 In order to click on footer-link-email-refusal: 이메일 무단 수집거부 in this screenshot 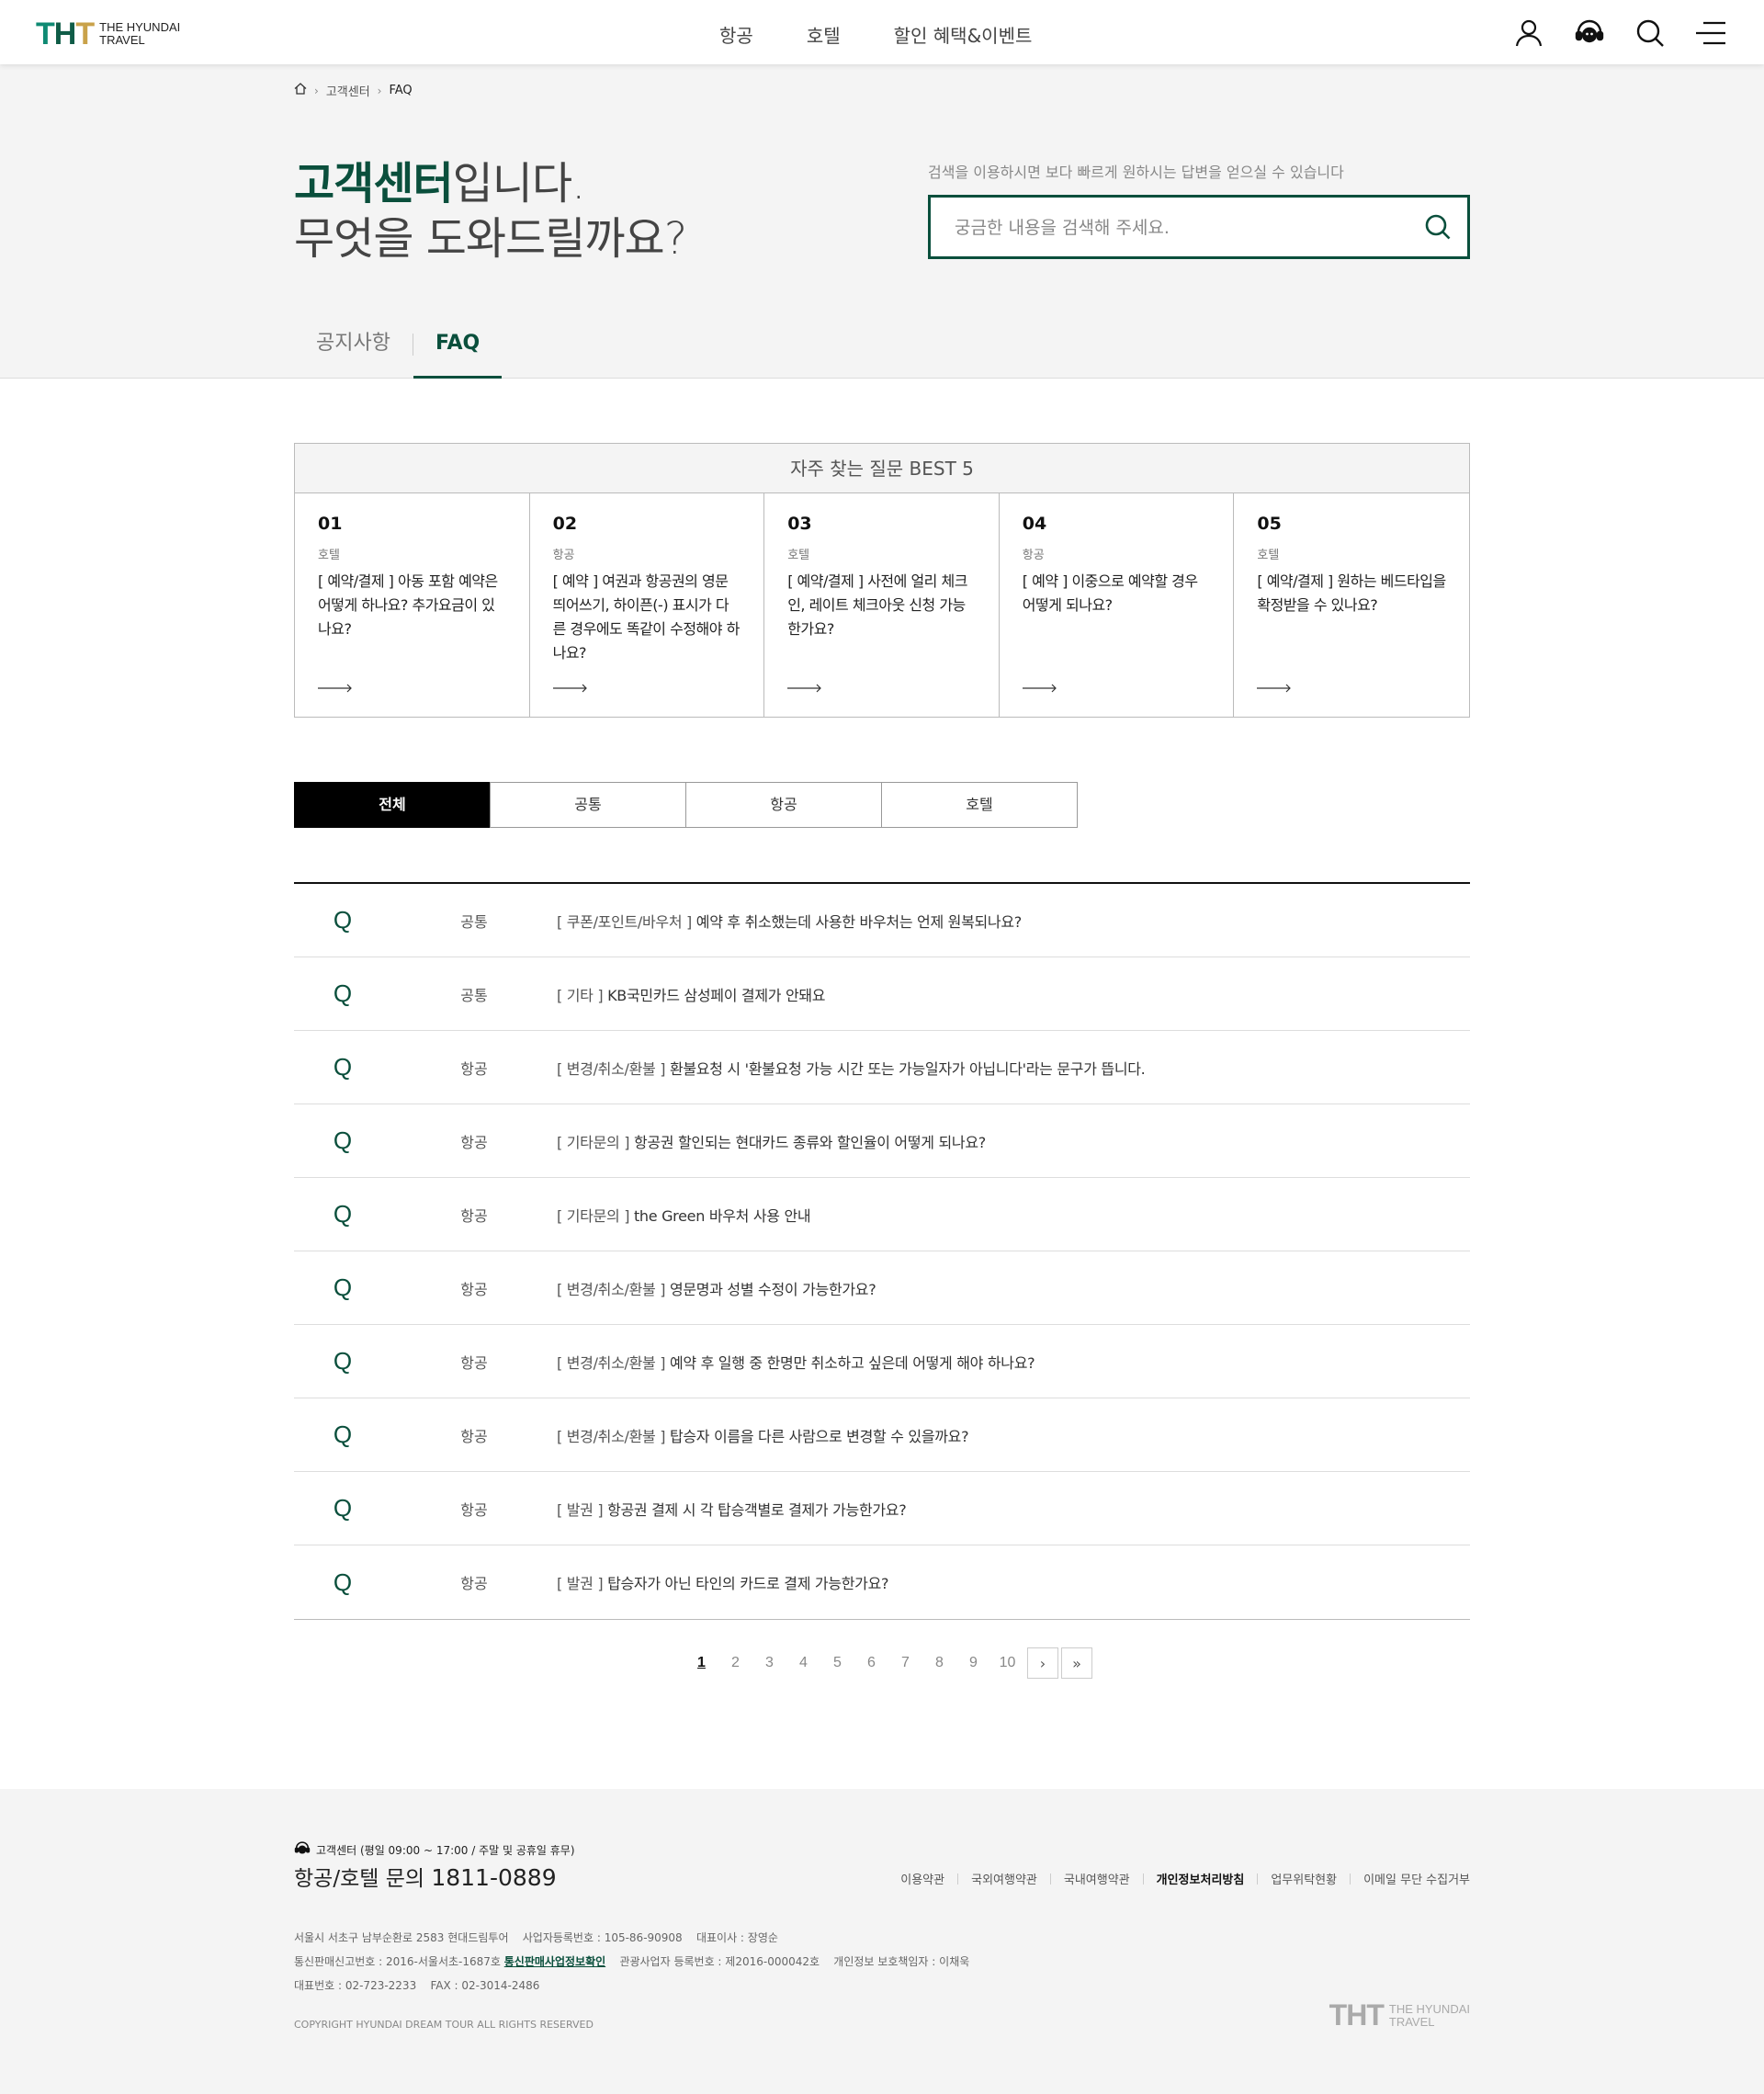, I will do `click(1410, 1879)`.